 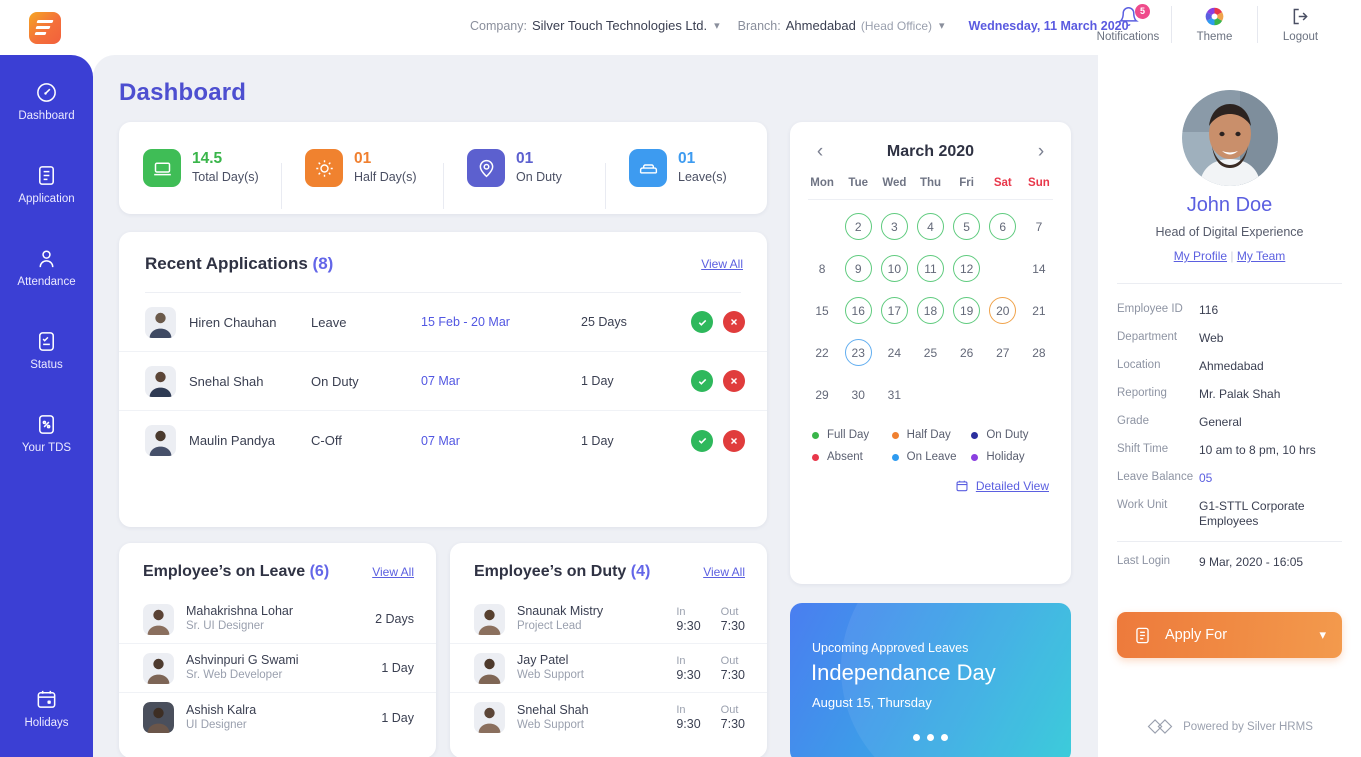 What do you see at coordinates (820, 151) in the screenshot?
I see `chevron-left-icon: ‹` at bounding box center [820, 151].